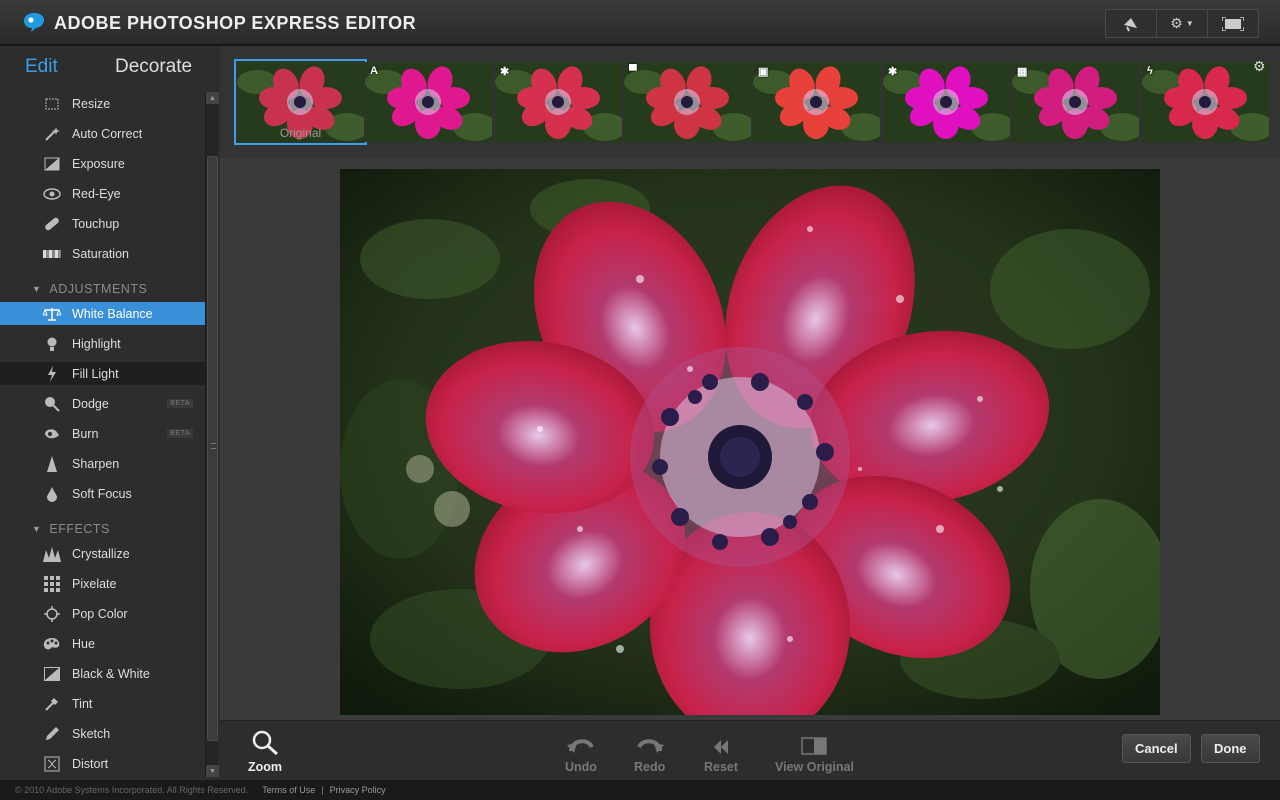 This screenshot has width=1280, height=800. I want to click on undo-label: Undo, so click(581, 767).